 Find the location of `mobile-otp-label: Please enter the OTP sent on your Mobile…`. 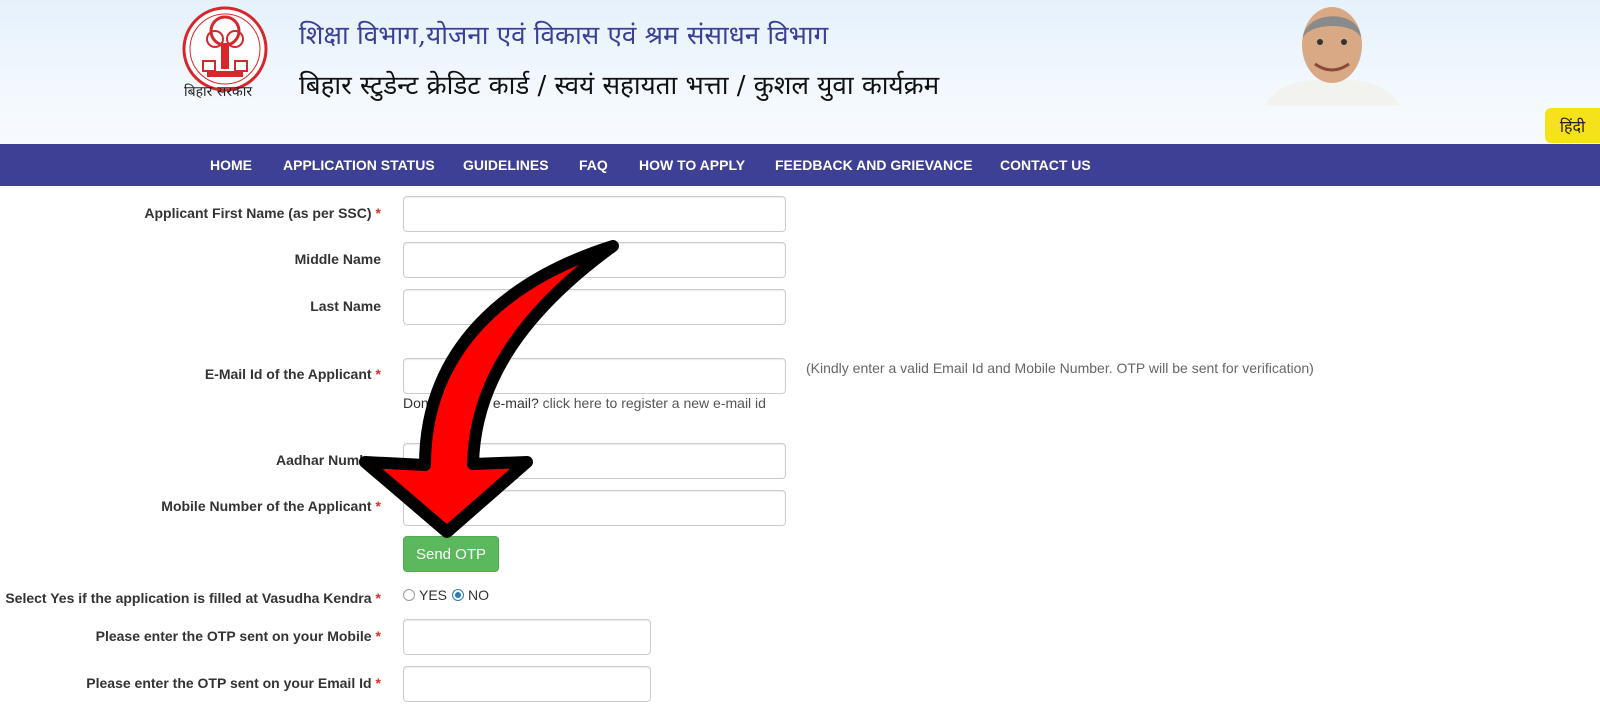

mobile-otp-label: Please enter the OTP sent on your Mobile… is located at coordinates (238, 636).